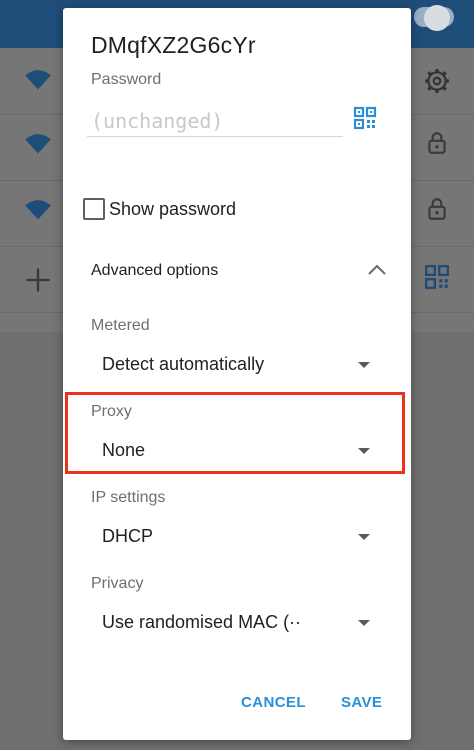 Image resolution: width=474 pixels, height=750 pixels. What do you see at coordinates (215, 121) in the screenshot?
I see `password-input` at bounding box center [215, 121].